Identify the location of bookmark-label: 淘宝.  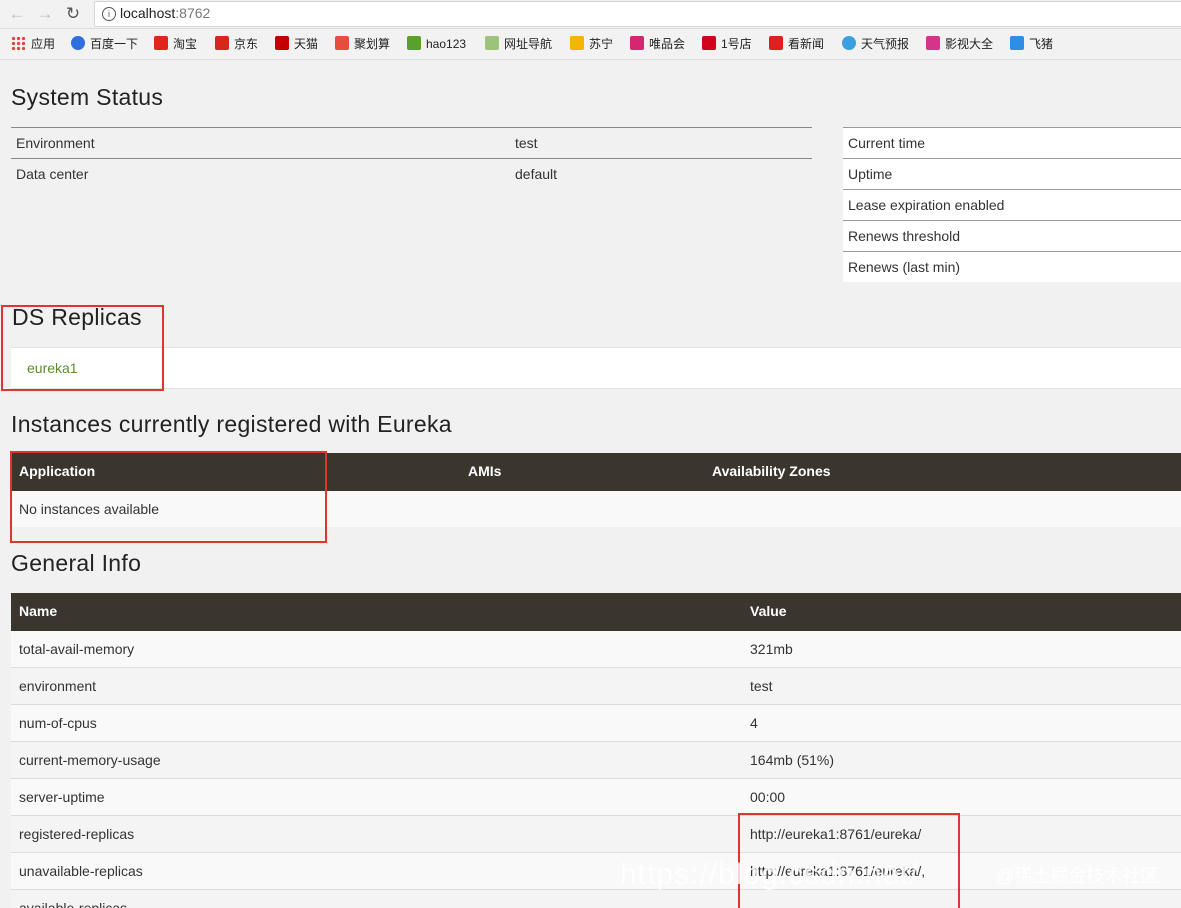
(185, 44).